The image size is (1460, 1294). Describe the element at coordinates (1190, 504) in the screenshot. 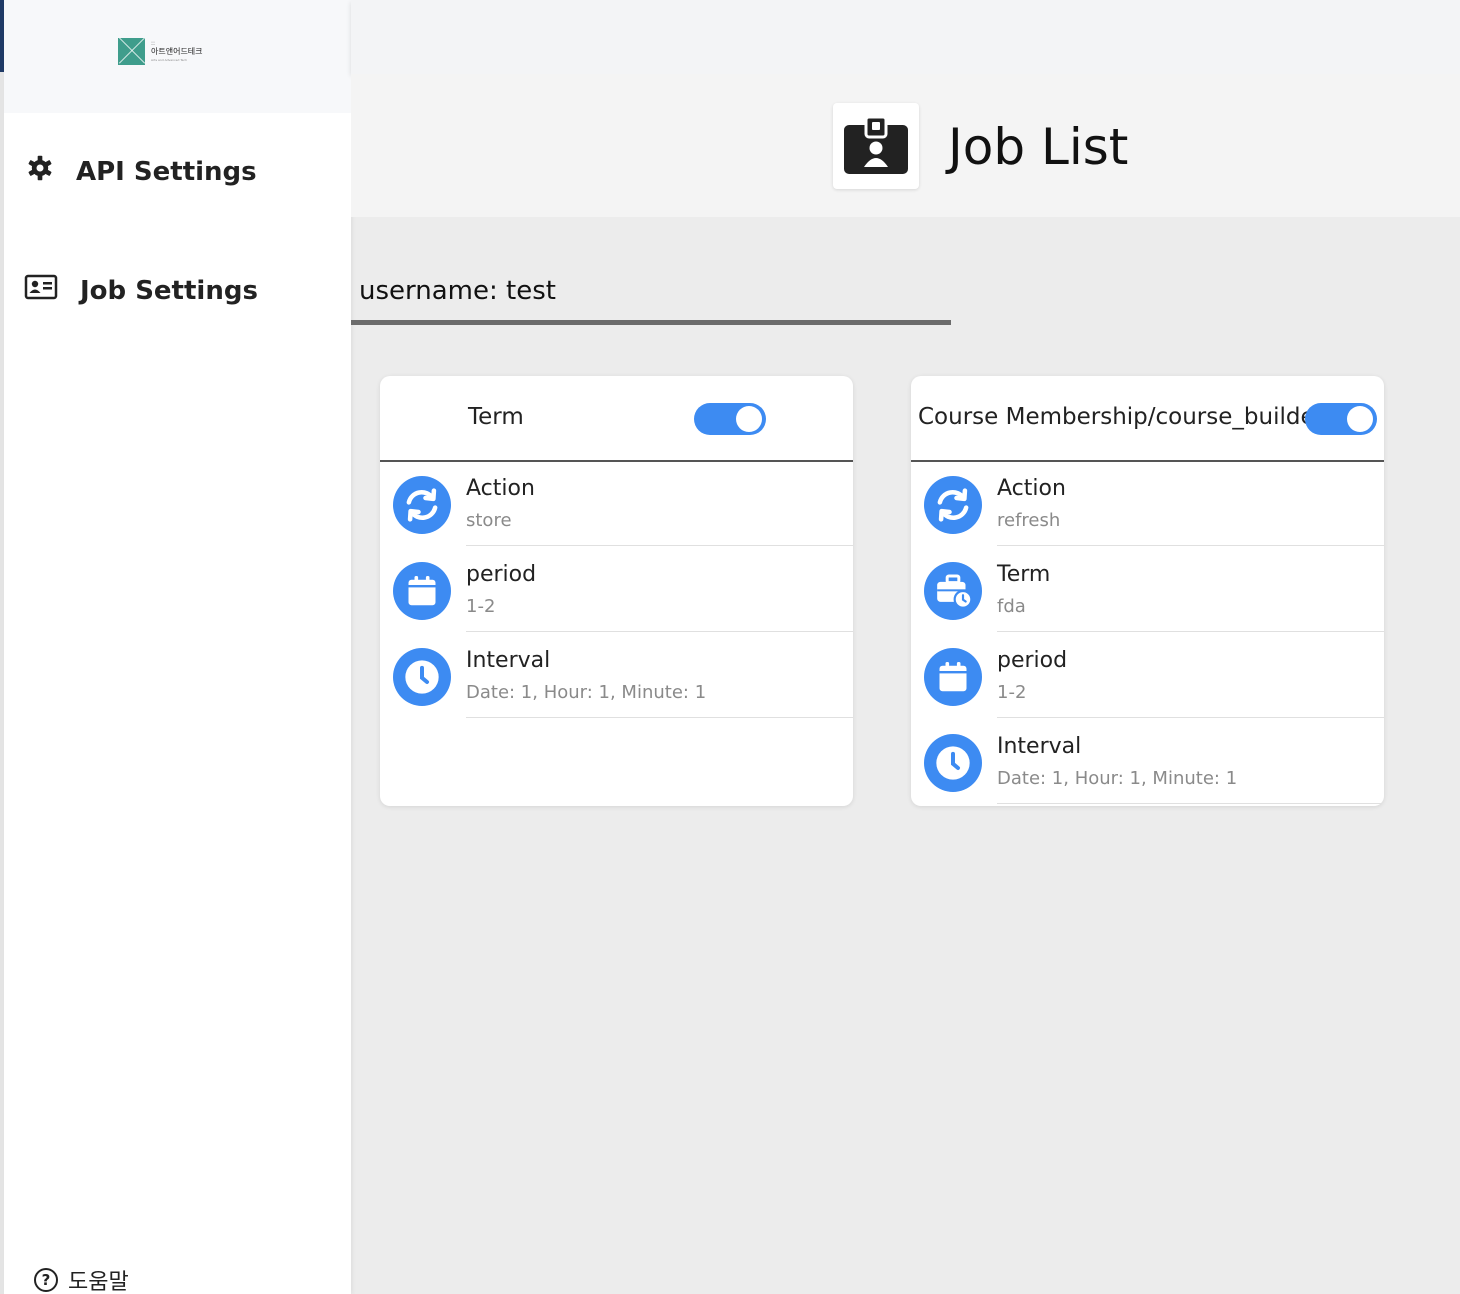

I see `job-detail-text: Action refresh` at that location.